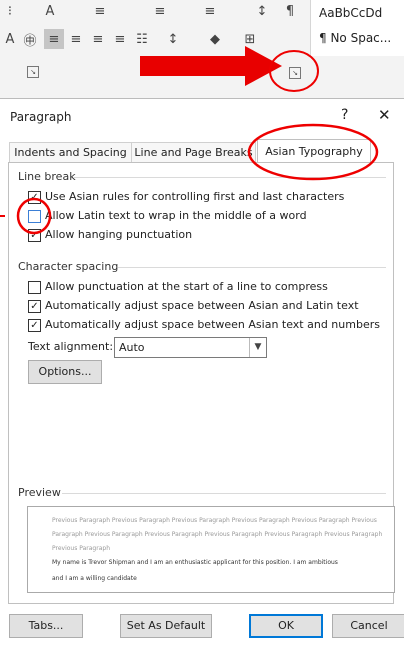 This screenshot has height=649, width=404. Describe the element at coordinates (313, 152) in the screenshot. I see `red-circle-tab-icon` at that location.